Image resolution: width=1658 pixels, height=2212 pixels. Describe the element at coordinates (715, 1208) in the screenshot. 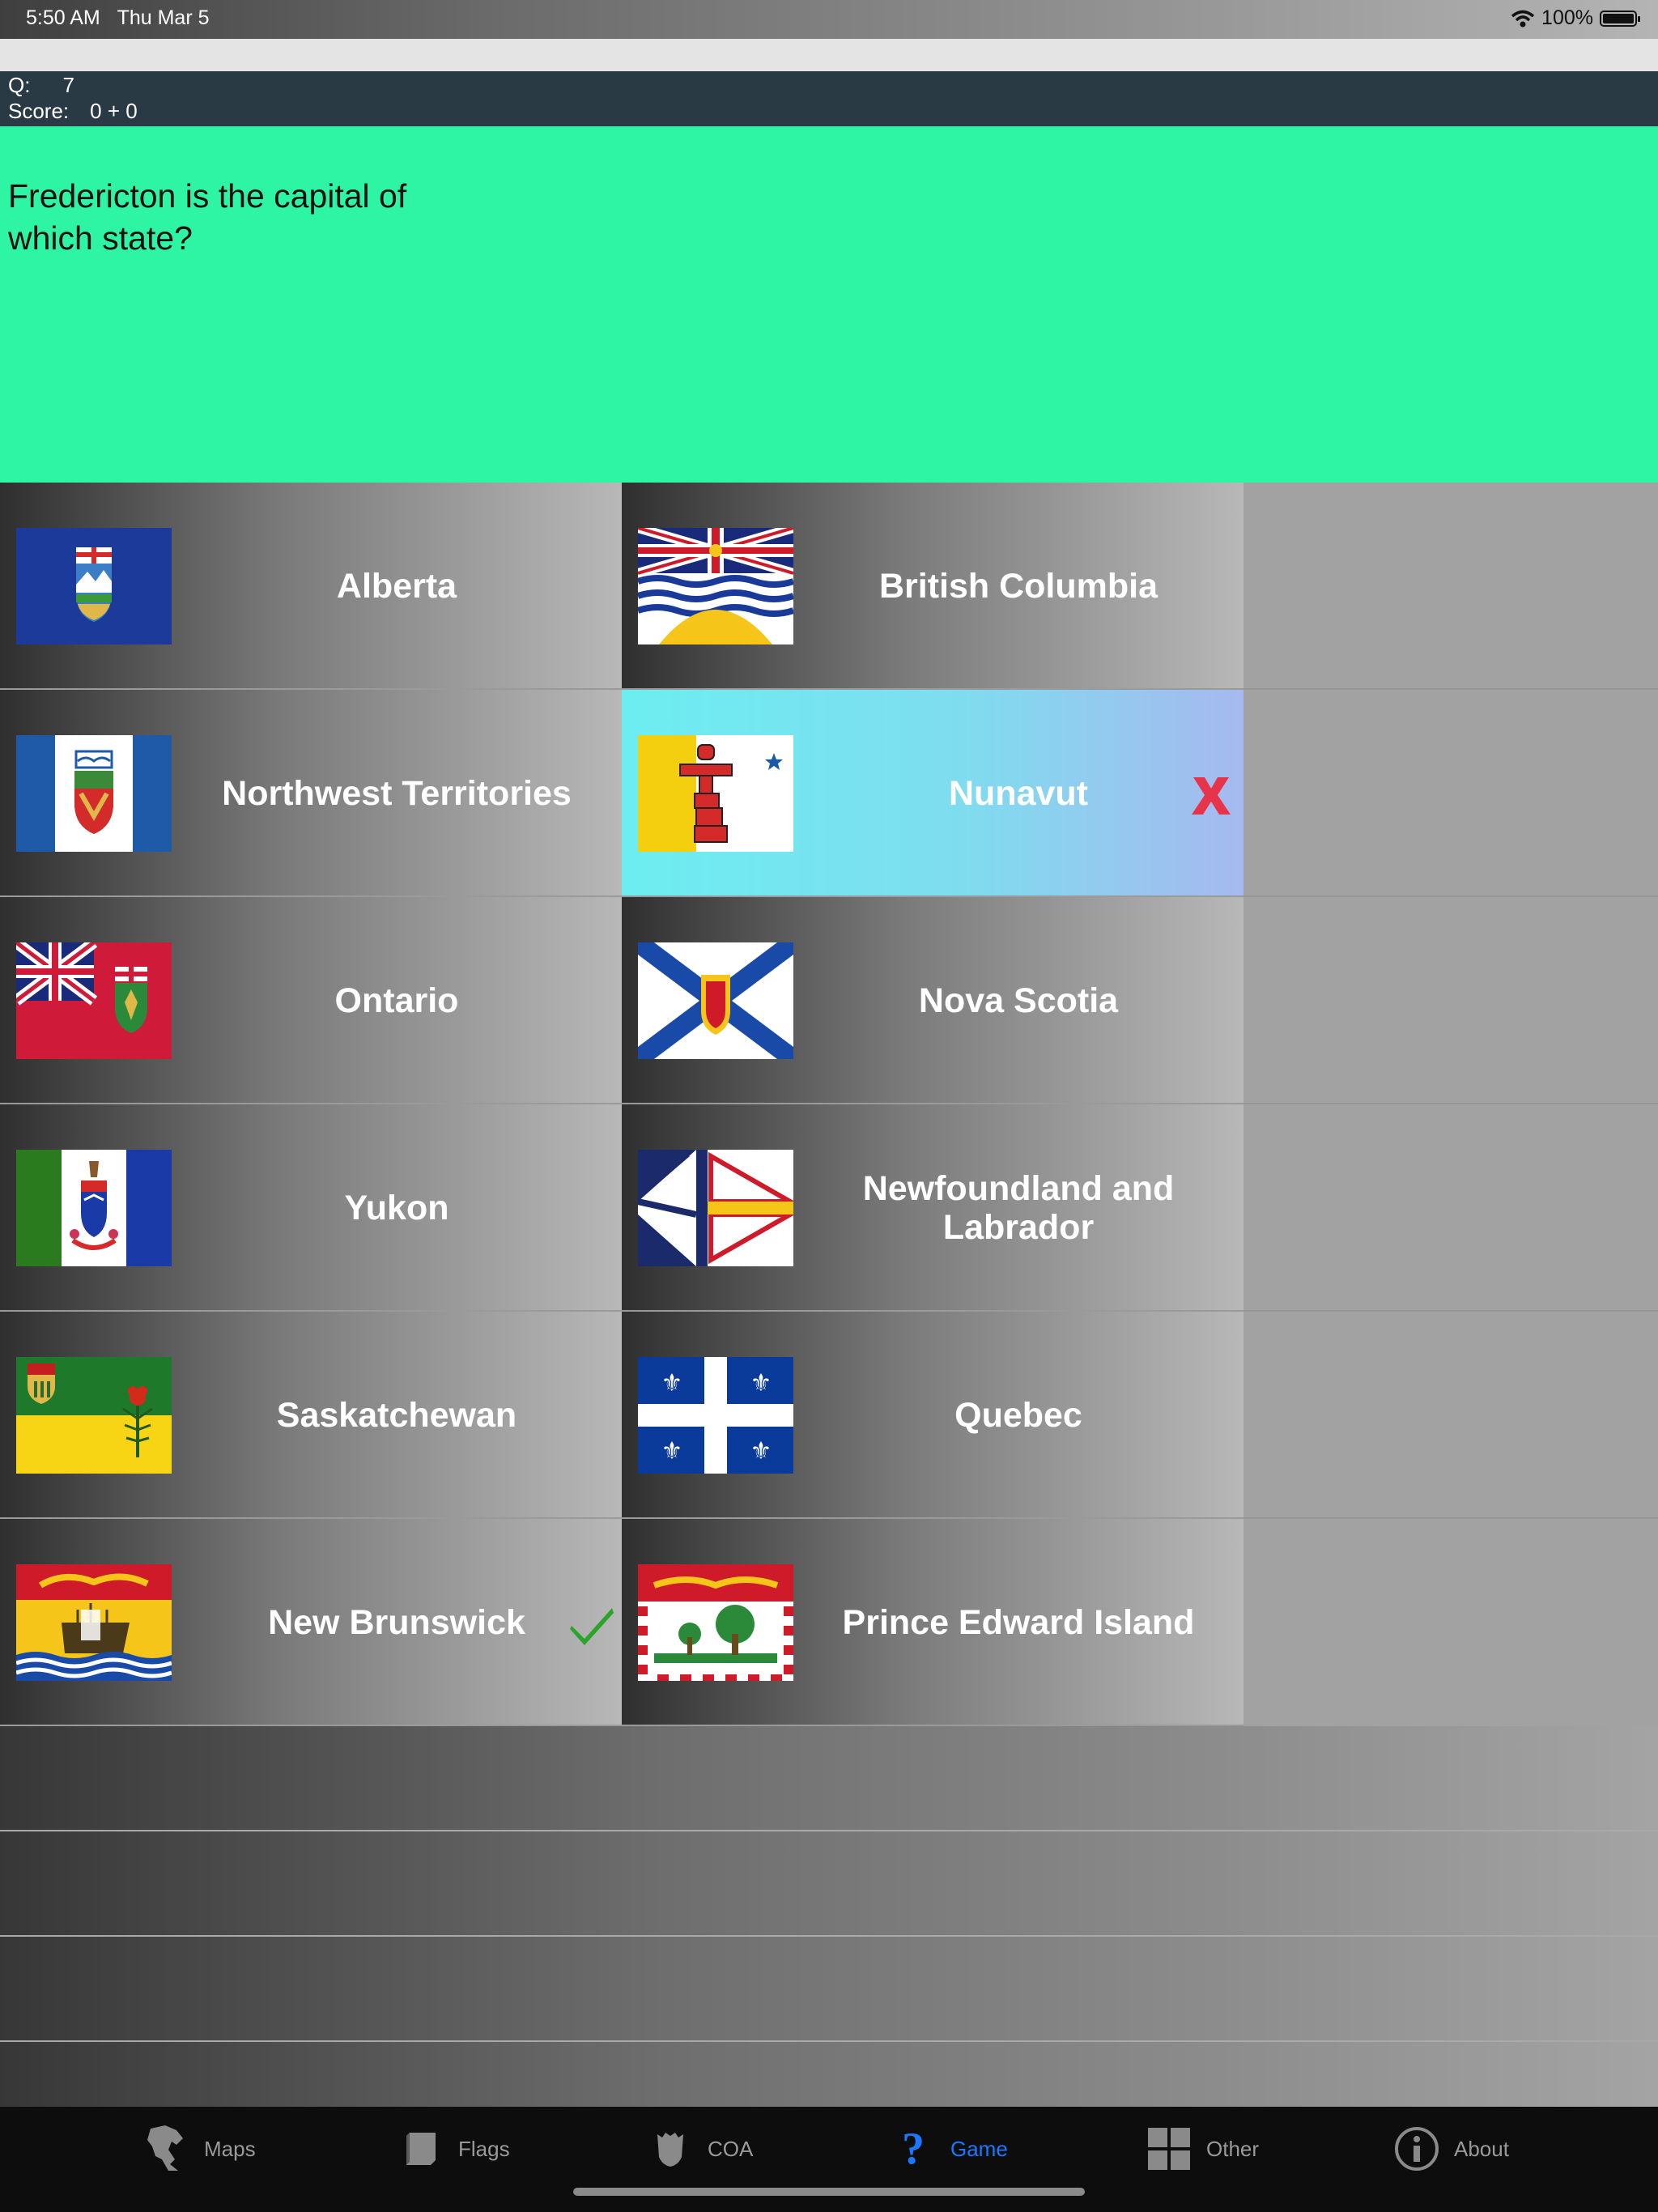

I see `newfoundland-flag` at that location.